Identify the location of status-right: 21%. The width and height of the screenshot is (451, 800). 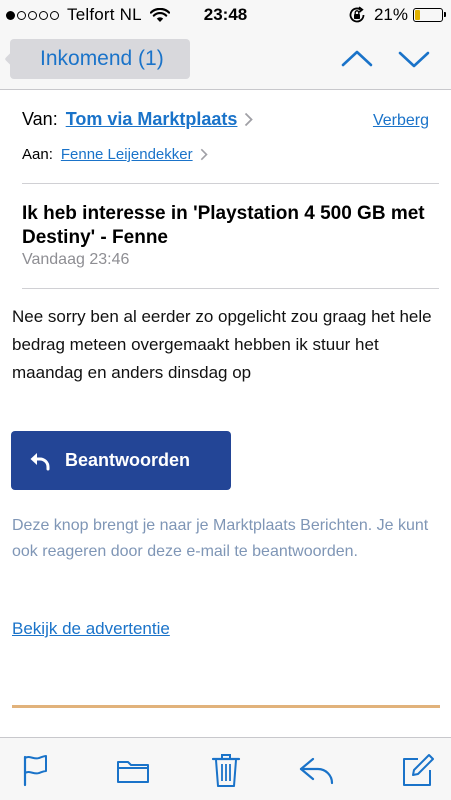
(397, 15).